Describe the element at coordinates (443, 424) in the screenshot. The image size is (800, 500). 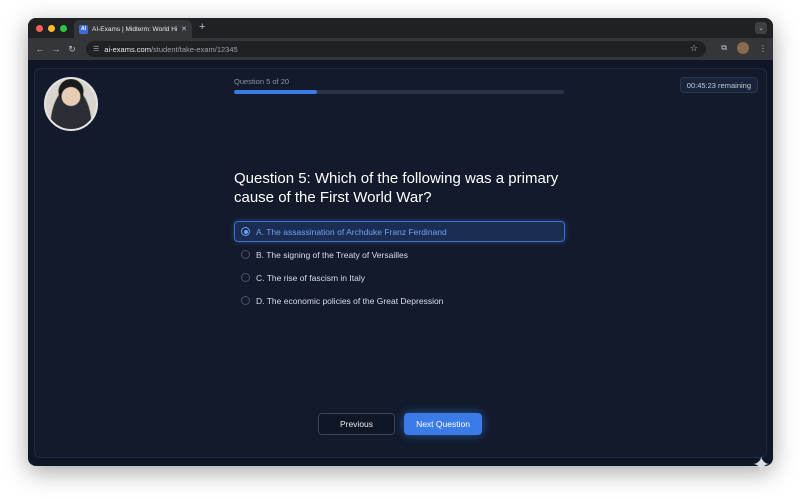
I see `next-question-button: Next Question` at that location.